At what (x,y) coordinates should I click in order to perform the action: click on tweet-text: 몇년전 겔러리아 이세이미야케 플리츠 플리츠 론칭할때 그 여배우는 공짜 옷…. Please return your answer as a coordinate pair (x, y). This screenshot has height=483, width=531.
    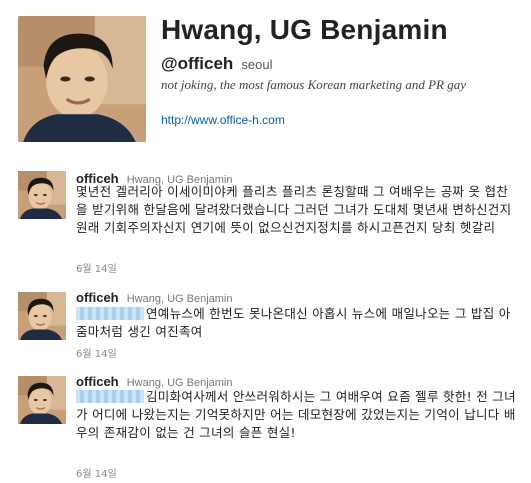
    Looking at the image, I should click on (294, 209).